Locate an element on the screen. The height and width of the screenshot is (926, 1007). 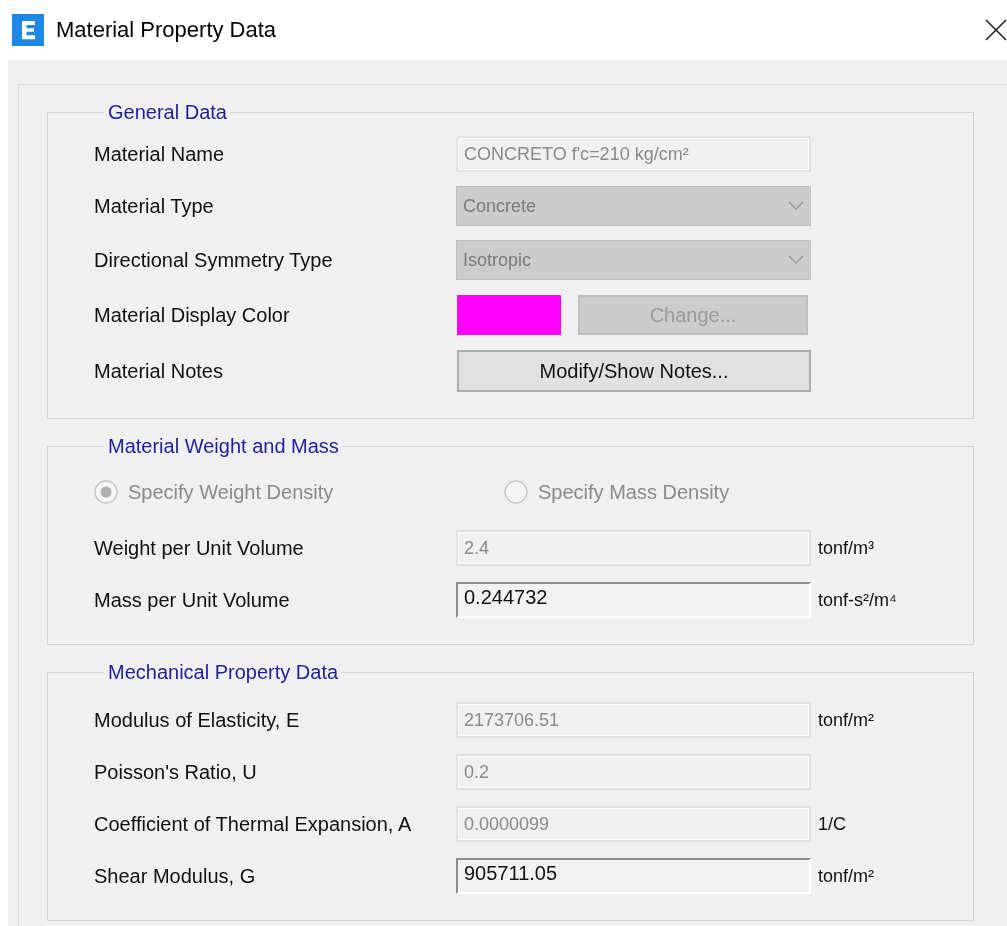
field-label: Material Display Color is located at coordinates (192, 315).